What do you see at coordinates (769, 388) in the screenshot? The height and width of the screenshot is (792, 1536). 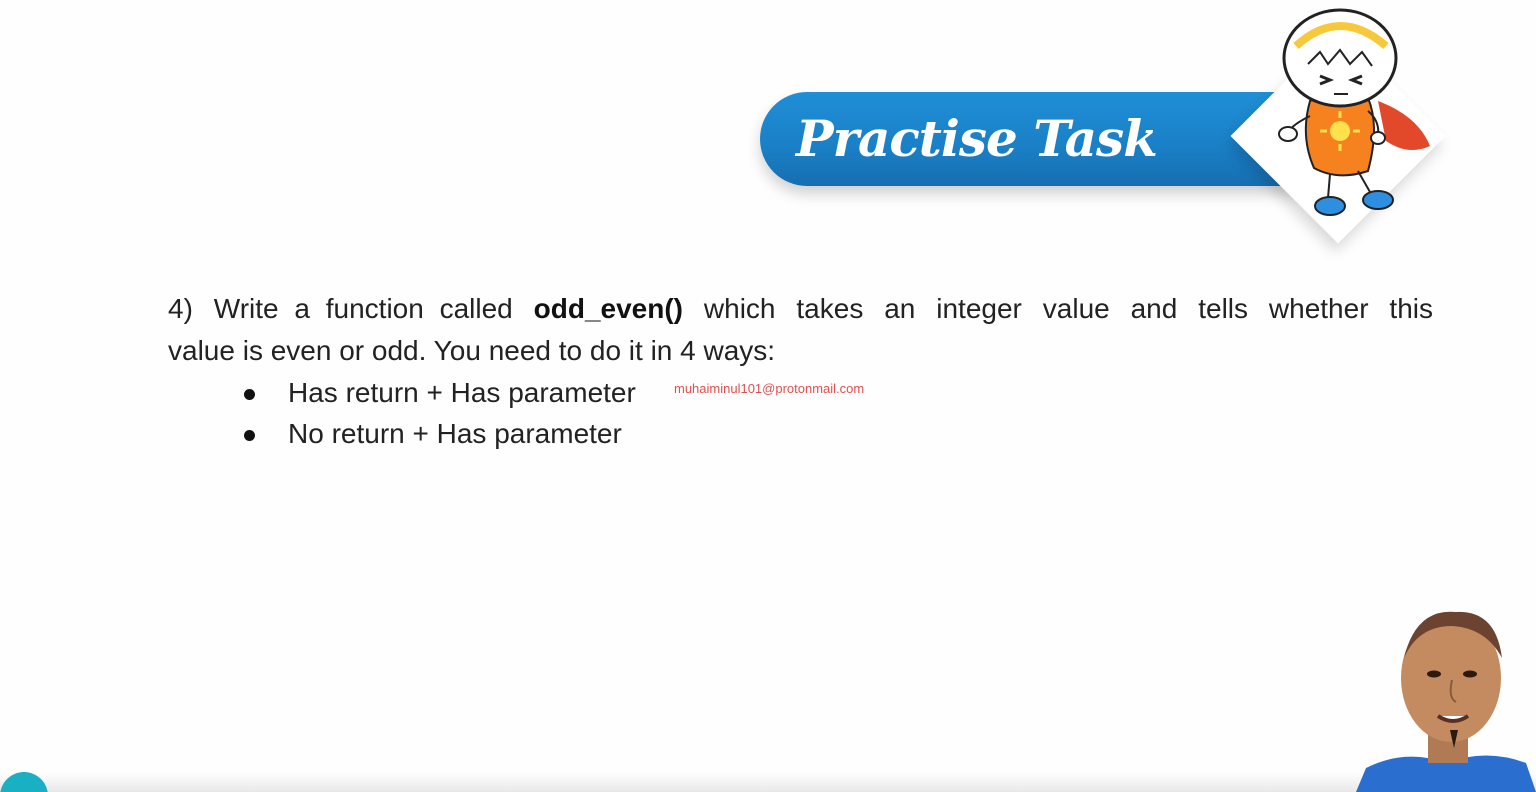 I see `email-watermark: muhaiminul101@protonmail.com` at bounding box center [769, 388].